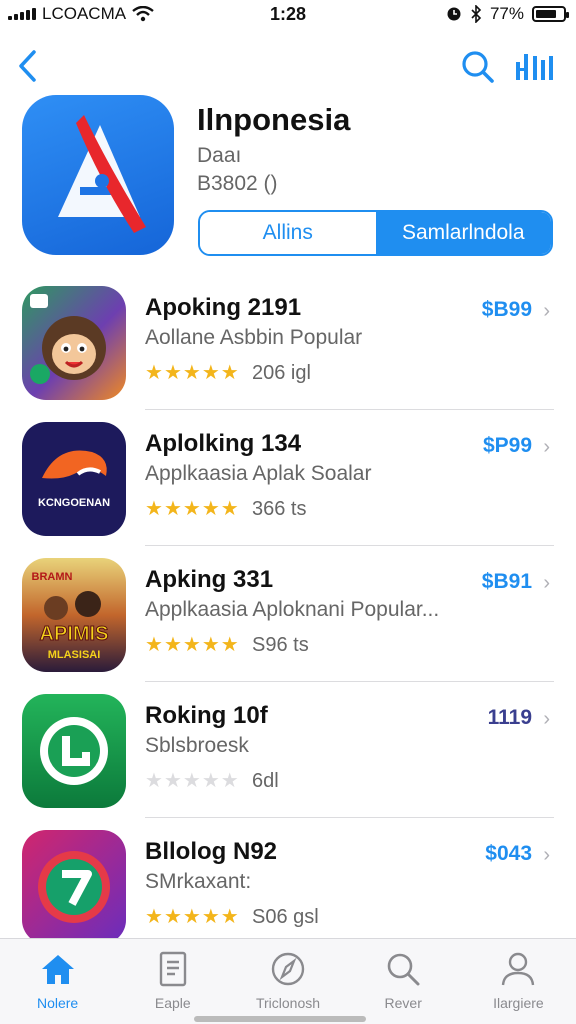 The image size is (576, 1024). I want to click on tab-home: Nolere, so click(57, 981).